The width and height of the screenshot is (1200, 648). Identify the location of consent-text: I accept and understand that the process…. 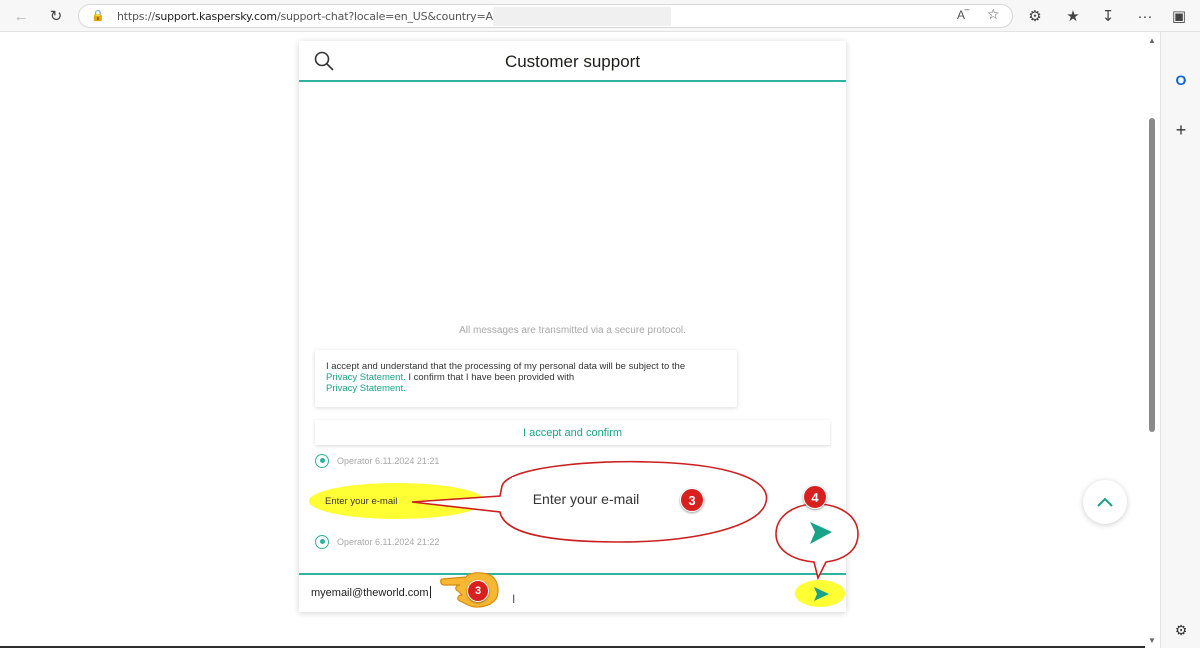
(506, 366).